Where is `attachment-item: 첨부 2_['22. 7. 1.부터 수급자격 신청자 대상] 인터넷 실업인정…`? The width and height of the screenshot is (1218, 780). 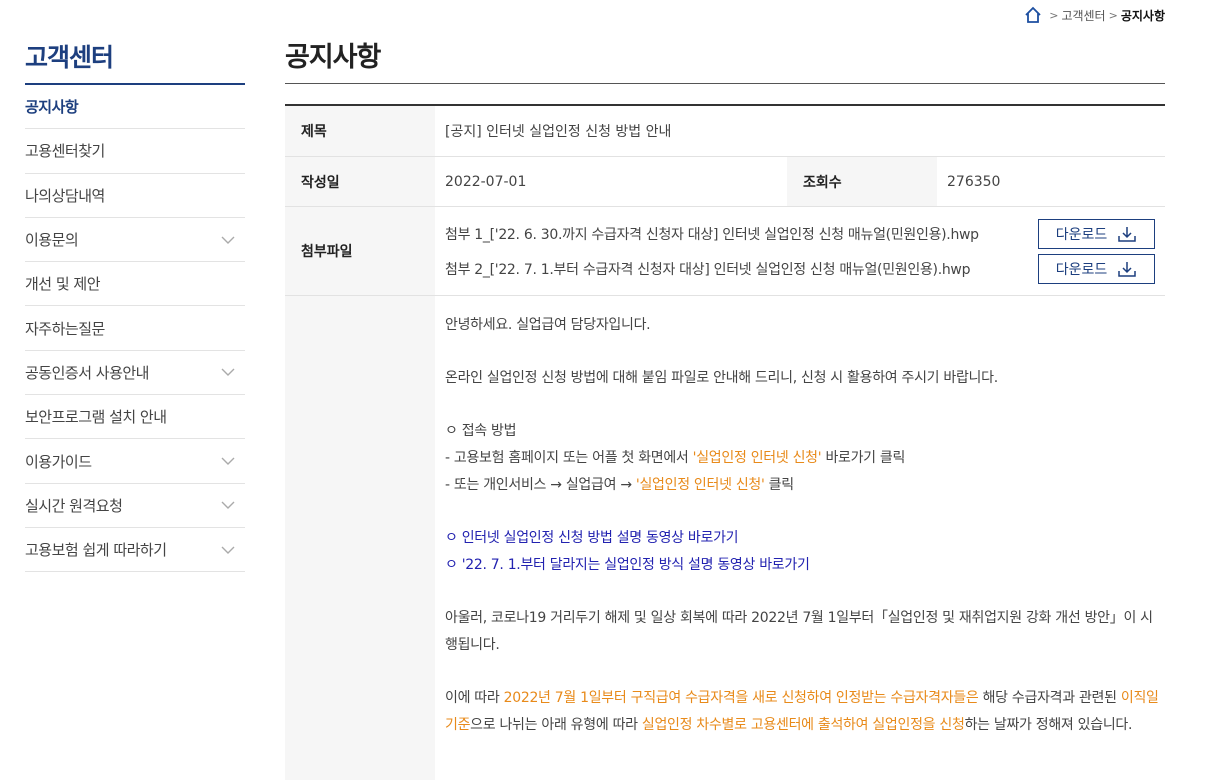
attachment-item: 첨부 2_['22. 7. 1.부터 수급자격 신청자 대상] 인터넷 실업인정… is located at coordinates (800, 268).